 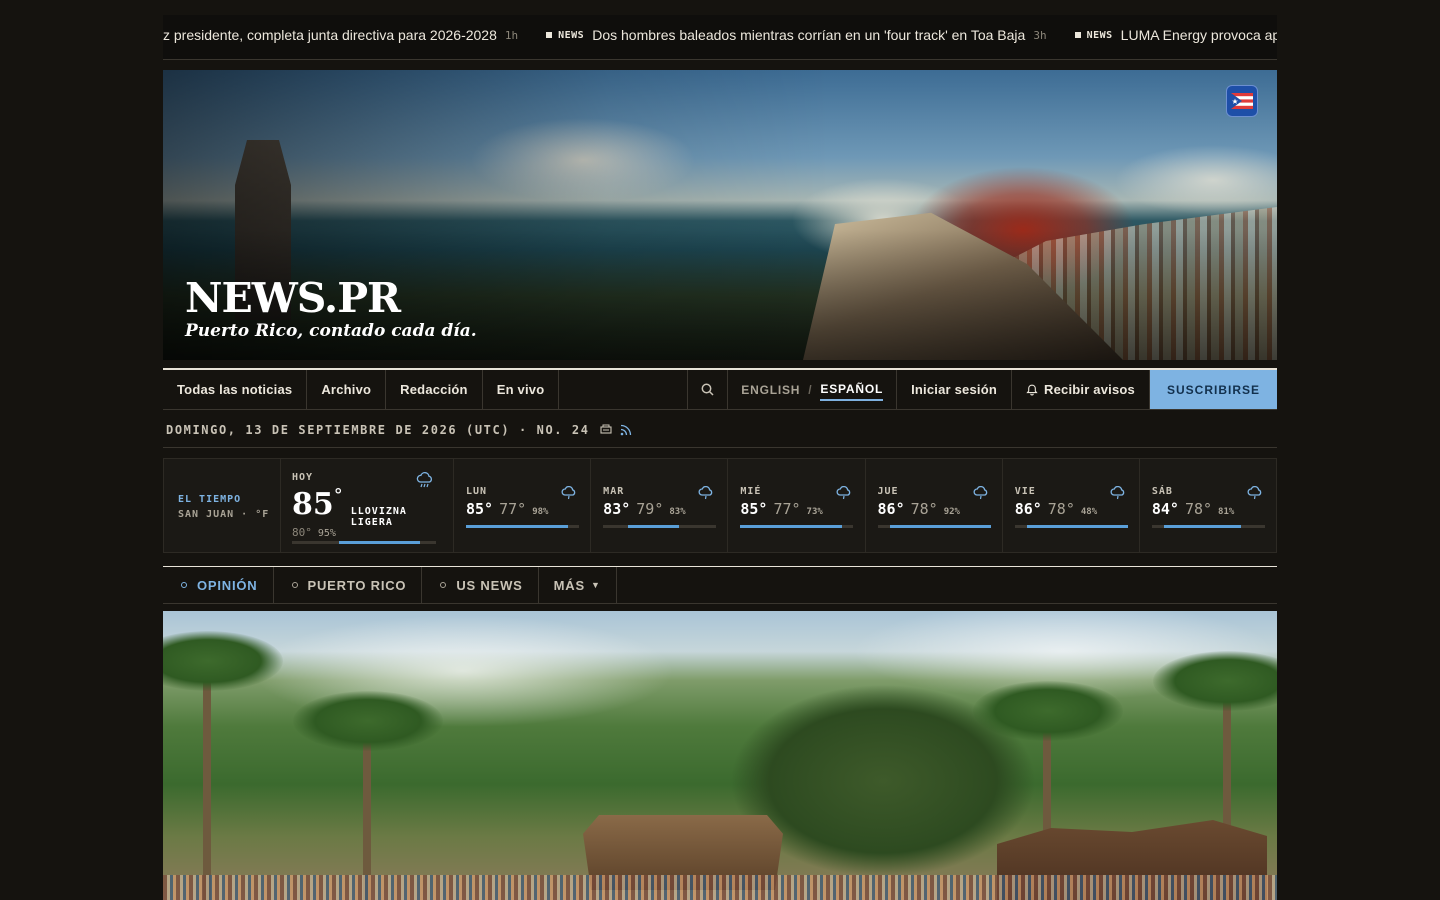 What do you see at coordinates (770, 390) in the screenshot?
I see `lang-english: ENGLISH` at bounding box center [770, 390].